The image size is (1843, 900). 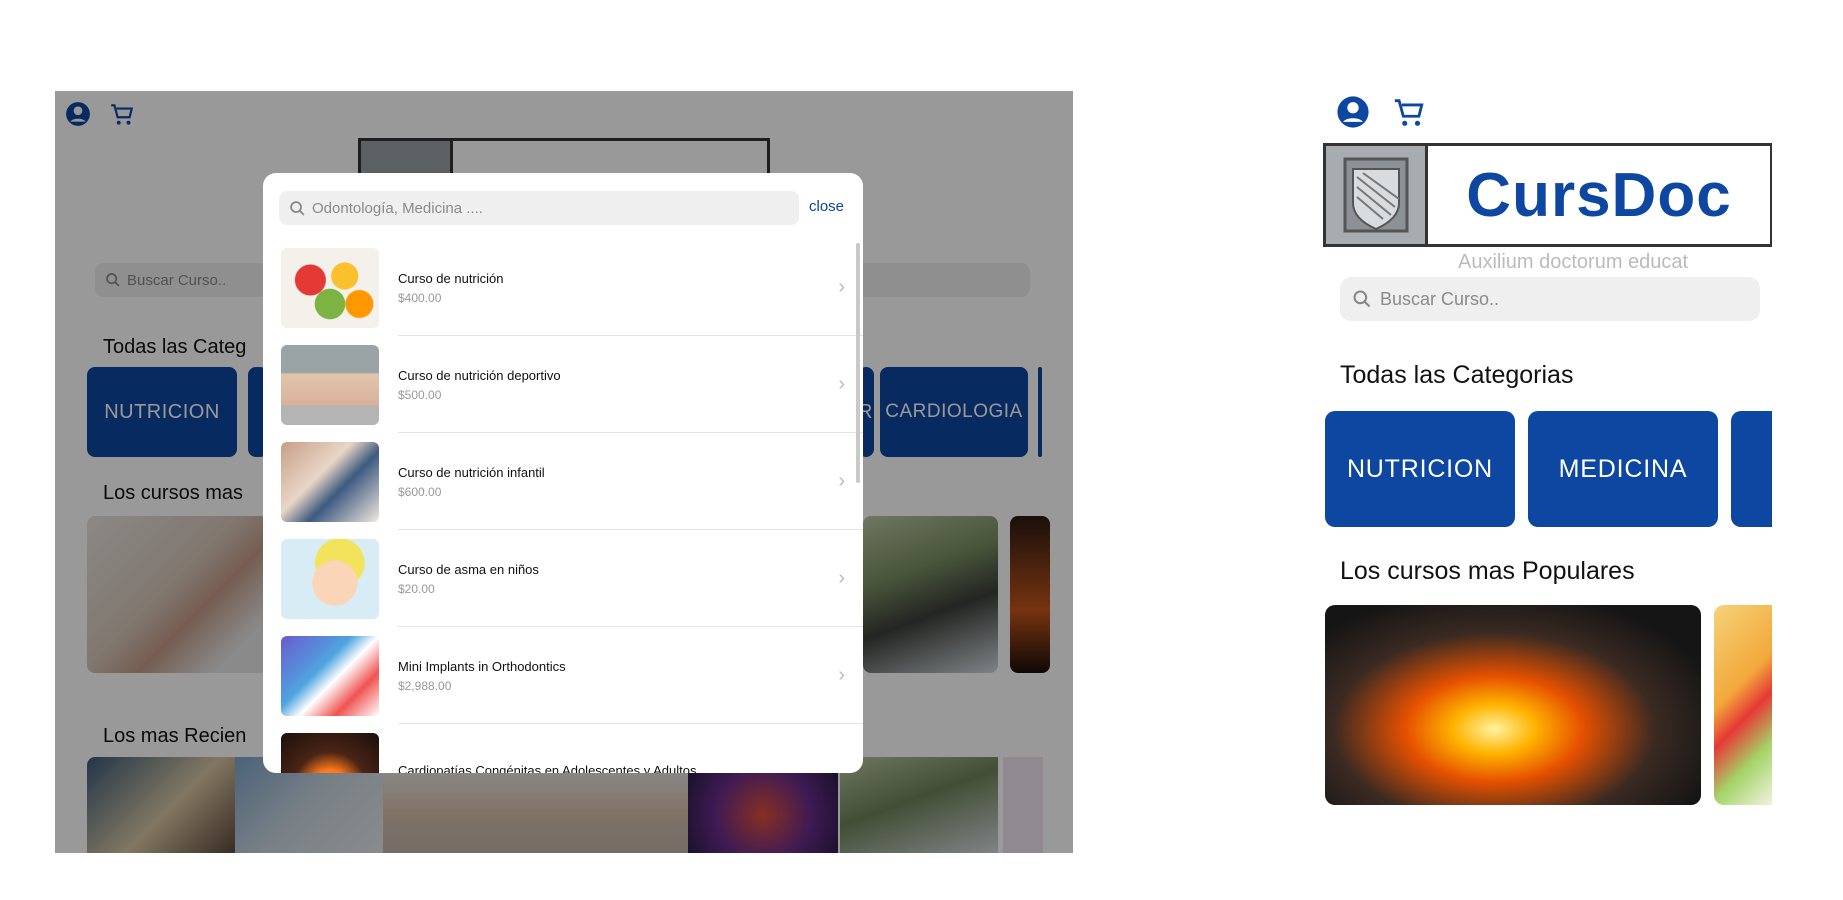 I want to click on course-title: Curso de nutrición infantil, so click(x=471, y=472).